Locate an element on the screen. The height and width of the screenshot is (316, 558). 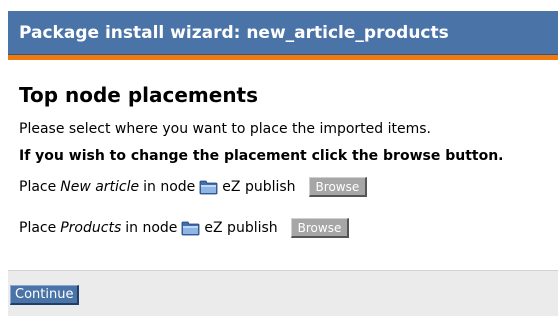
wizard-footer: Continue is located at coordinates (283, 293).